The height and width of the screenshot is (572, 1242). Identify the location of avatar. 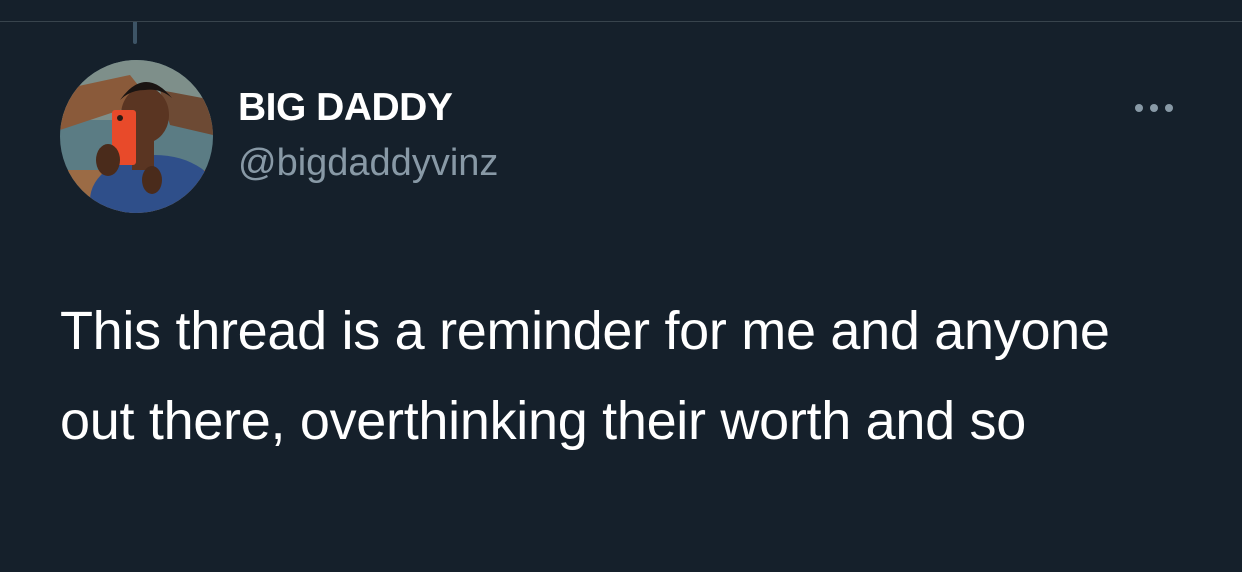
(136, 136).